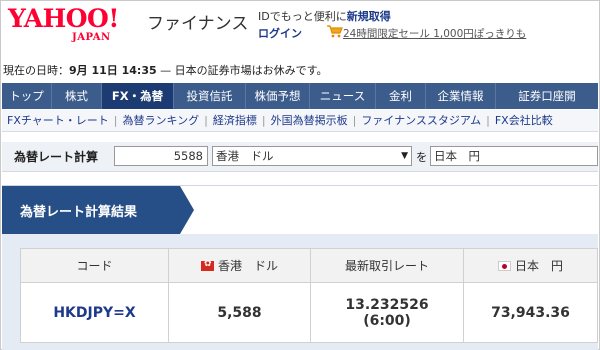 The width and height of the screenshot is (600, 350). Describe the element at coordinates (521, 120) in the screenshot. I see `subnav-item-compare: FX会社比較` at that location.